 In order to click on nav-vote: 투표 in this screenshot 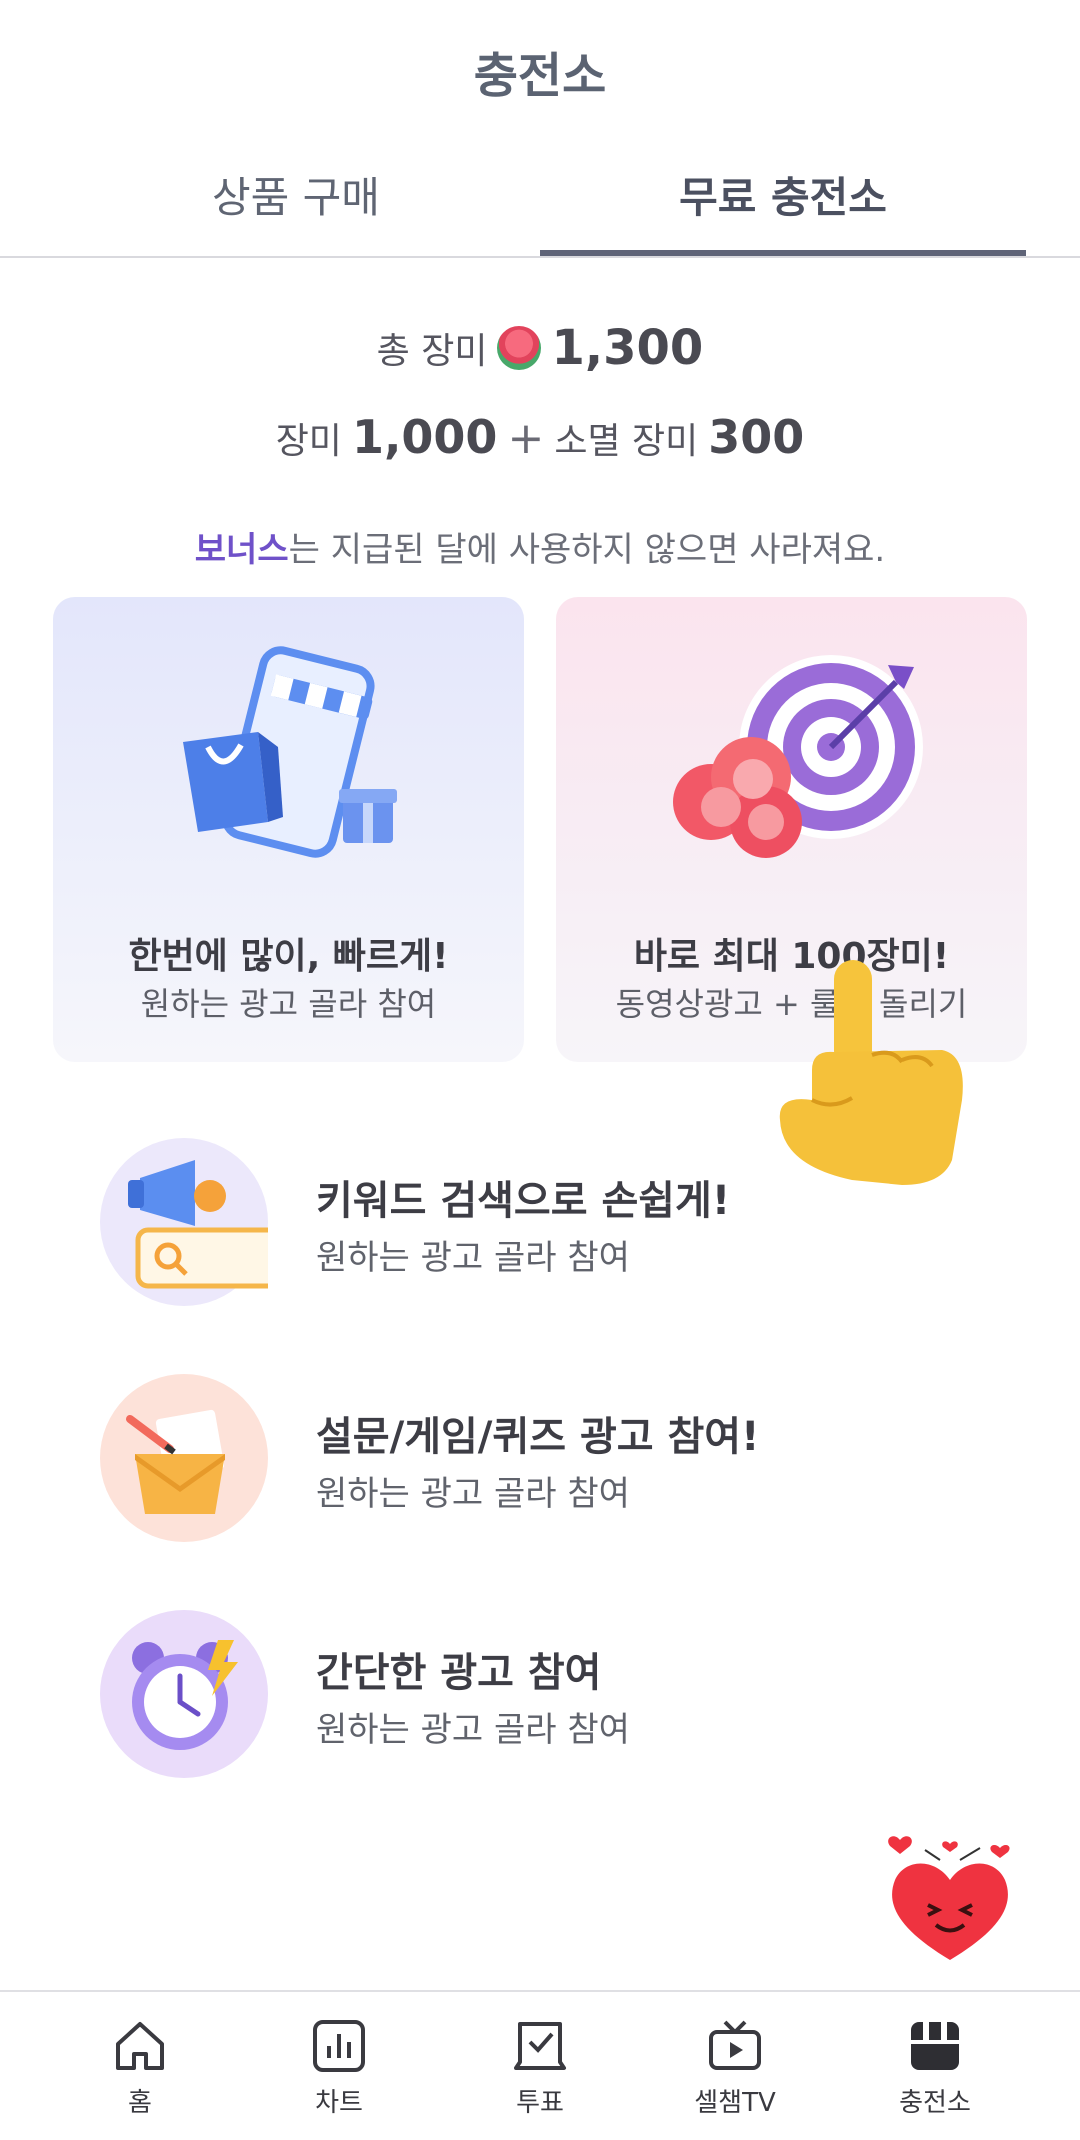, I will do `click(540, 2068)`.